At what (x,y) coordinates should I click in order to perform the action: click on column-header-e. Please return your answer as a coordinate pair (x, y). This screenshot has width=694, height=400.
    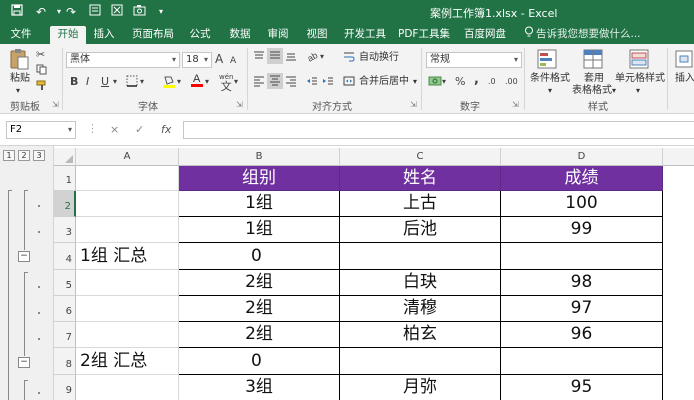
    Looking at the image, I should click on (678, 157).